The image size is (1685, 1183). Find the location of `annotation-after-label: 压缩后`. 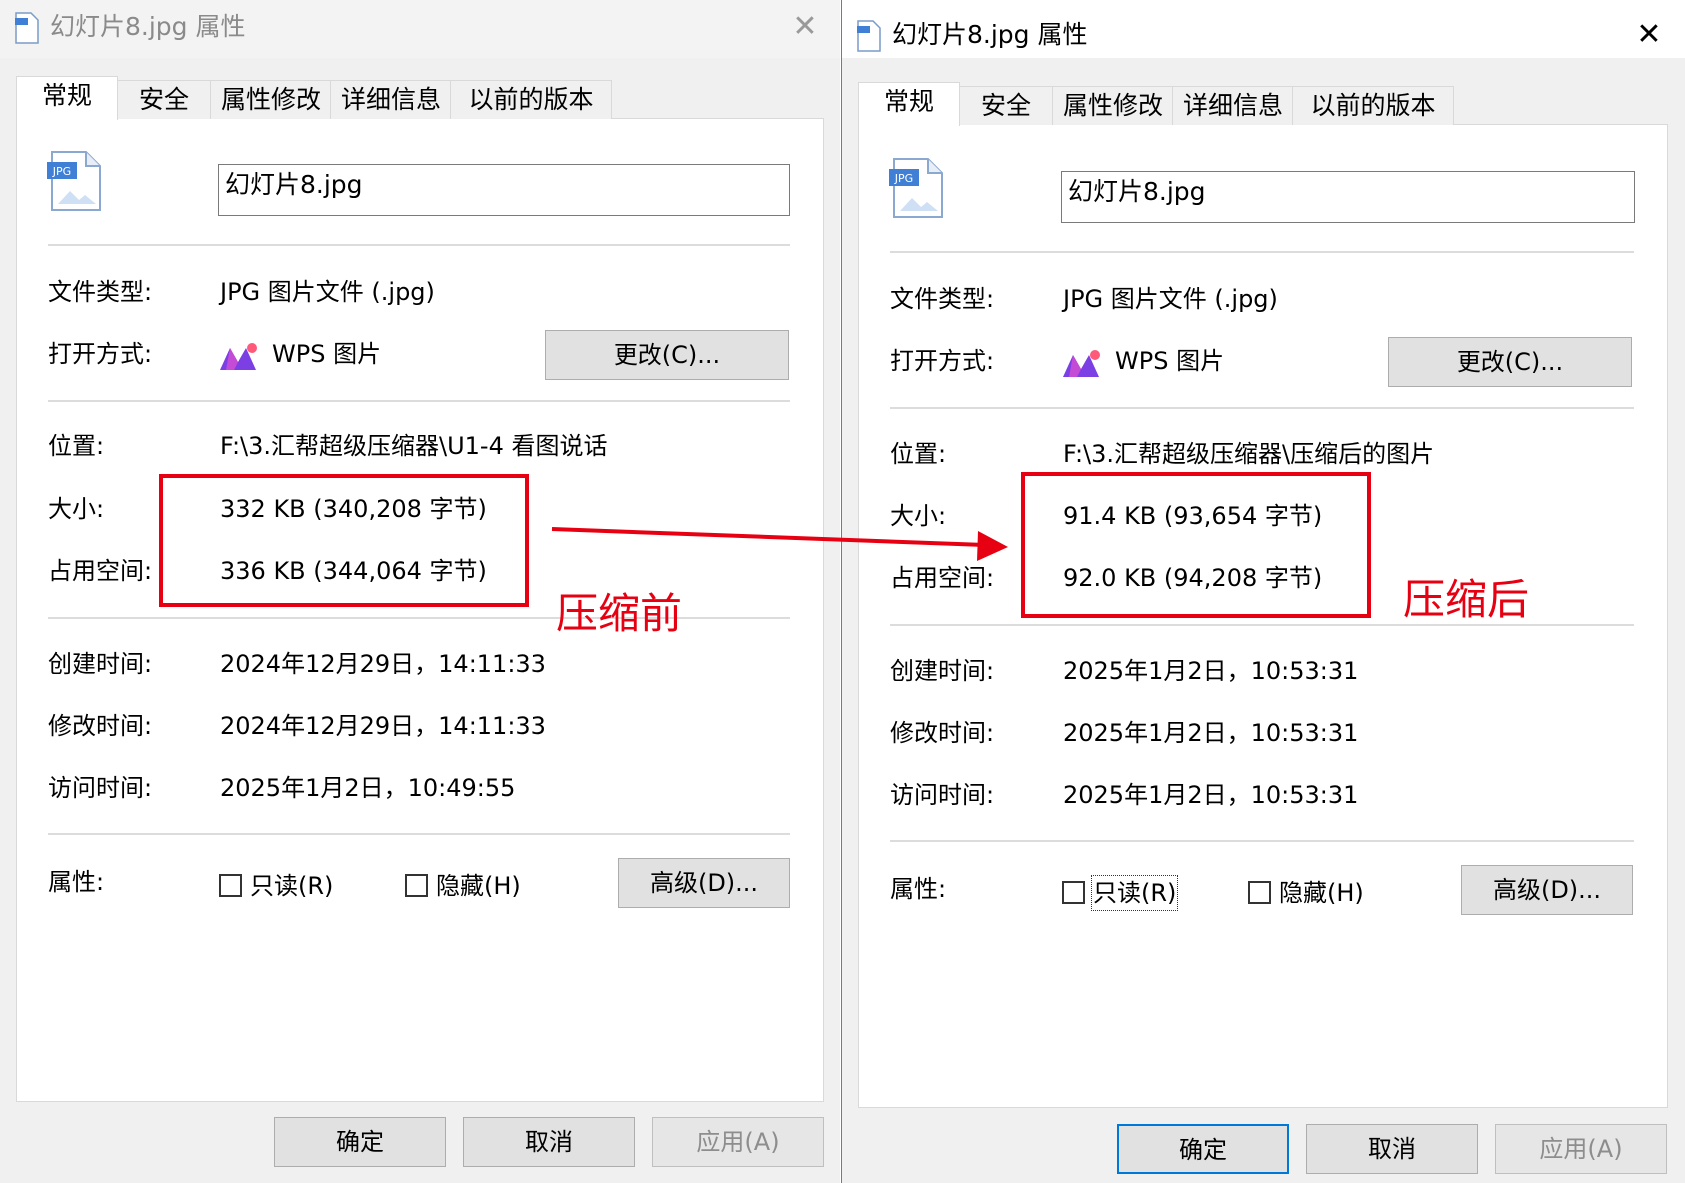

annotation-after-label: 压缩后 is located at coordinates (1466, 599).